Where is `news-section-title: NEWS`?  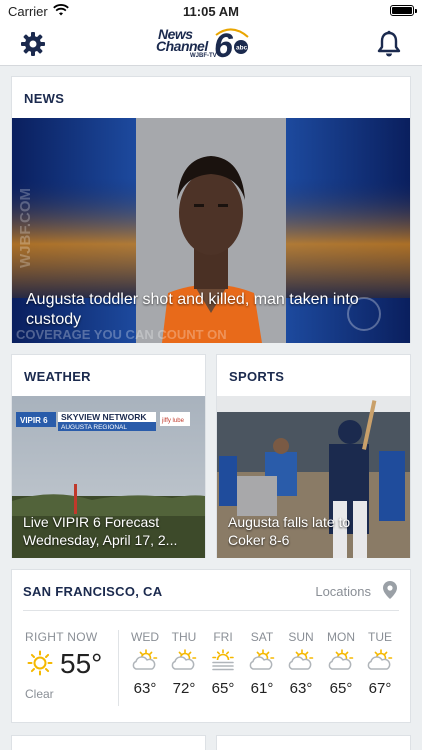
news-section-title: NEWS is located at coordinates (44, 98).